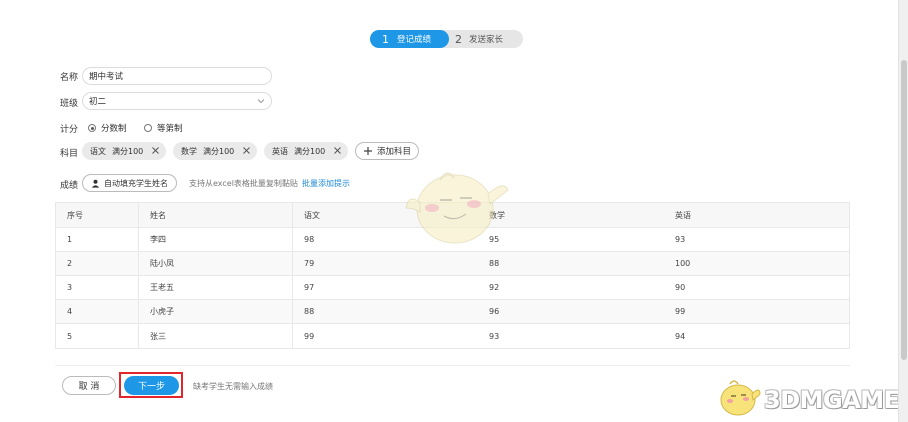  I want to click on cell-index: 5, so click(70, 336).